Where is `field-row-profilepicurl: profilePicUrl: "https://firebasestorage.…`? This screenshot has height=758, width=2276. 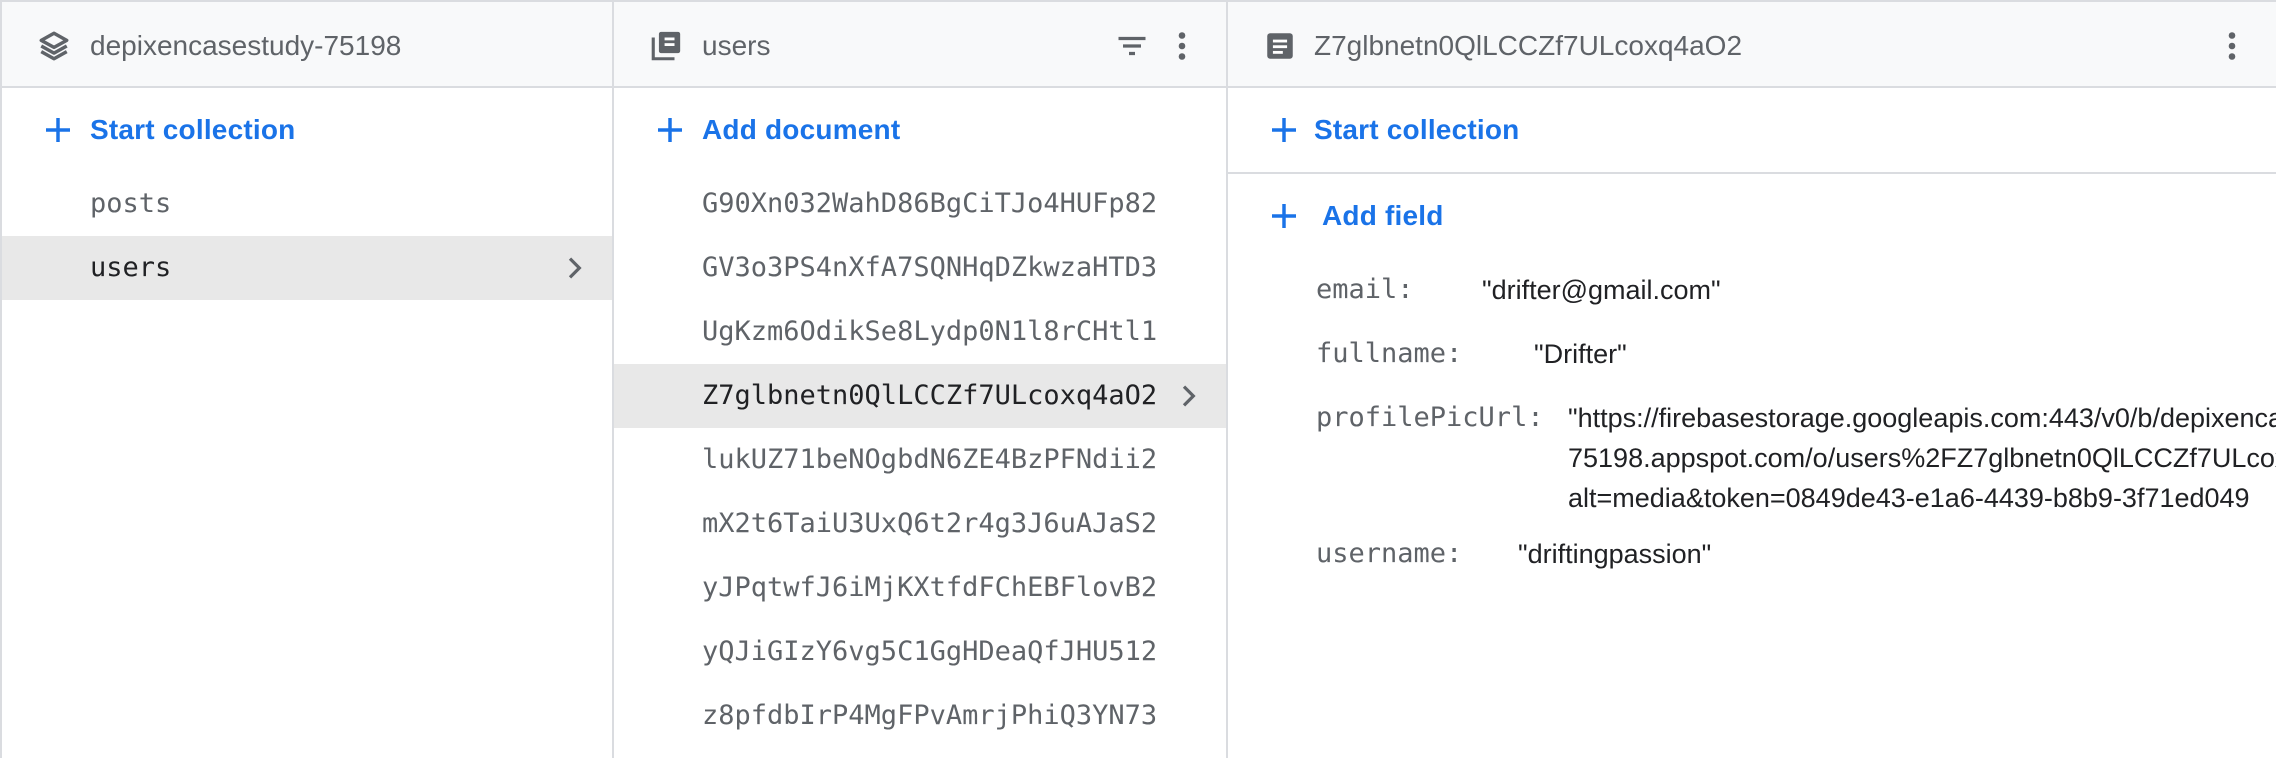
field-row-profilepicurl: profilePicUrl: "https://firebasestorage.… is located at coordinates (1752, 454).